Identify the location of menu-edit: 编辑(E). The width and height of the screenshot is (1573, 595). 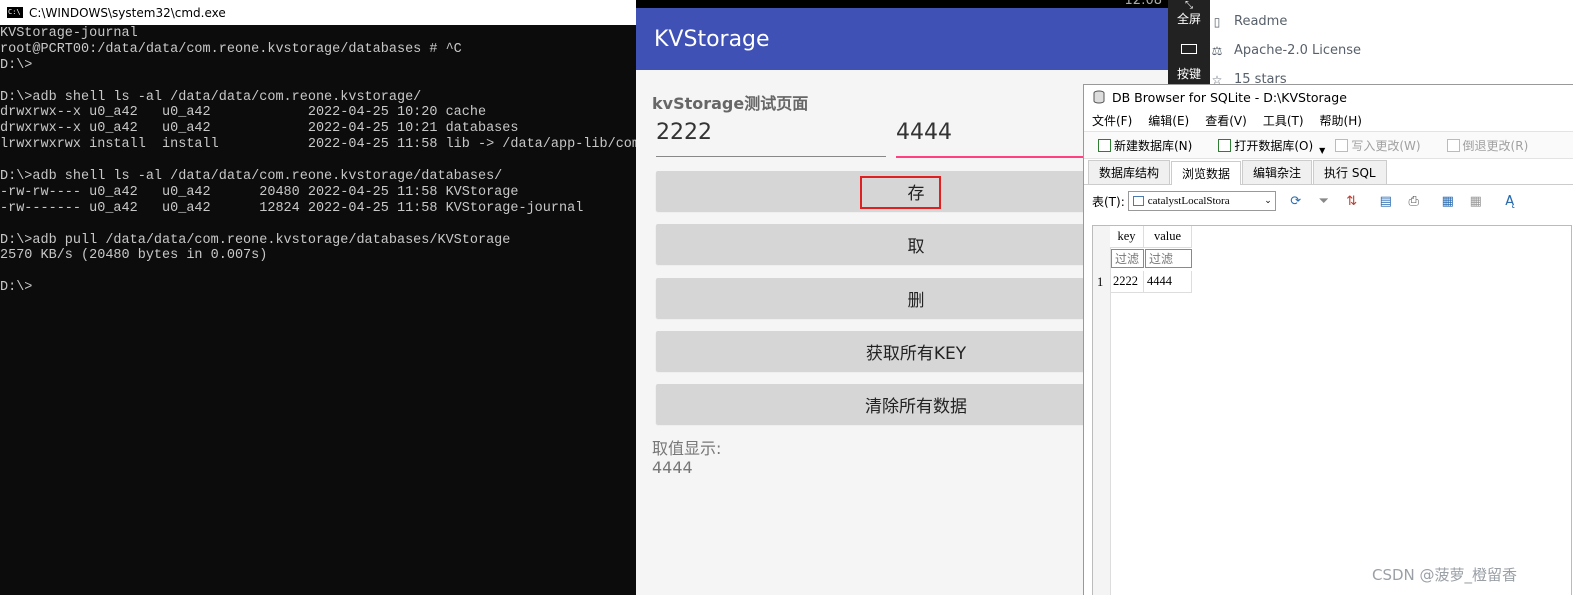
(1168, 120).